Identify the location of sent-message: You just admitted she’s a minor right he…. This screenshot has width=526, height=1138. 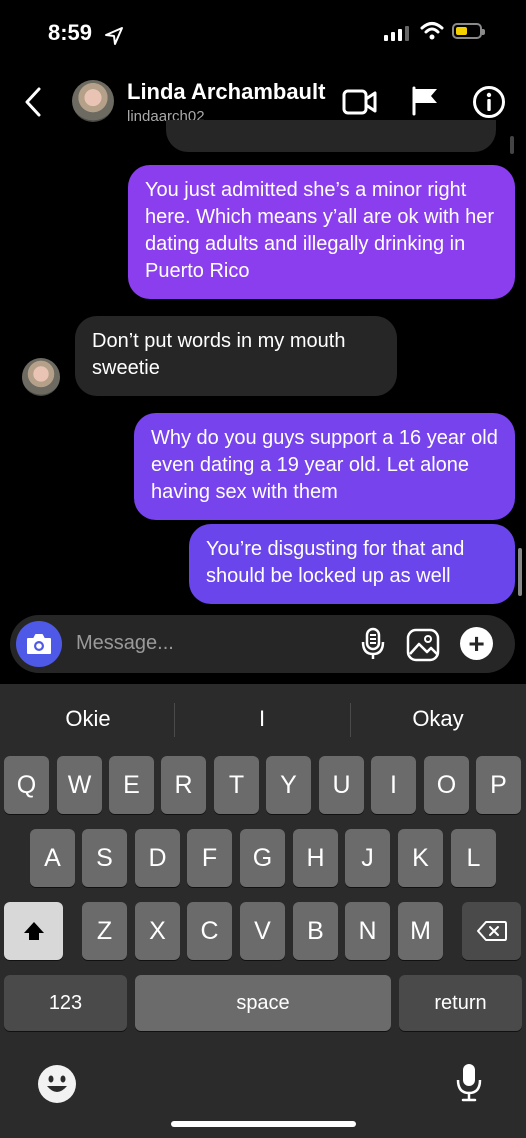
(321, 232).